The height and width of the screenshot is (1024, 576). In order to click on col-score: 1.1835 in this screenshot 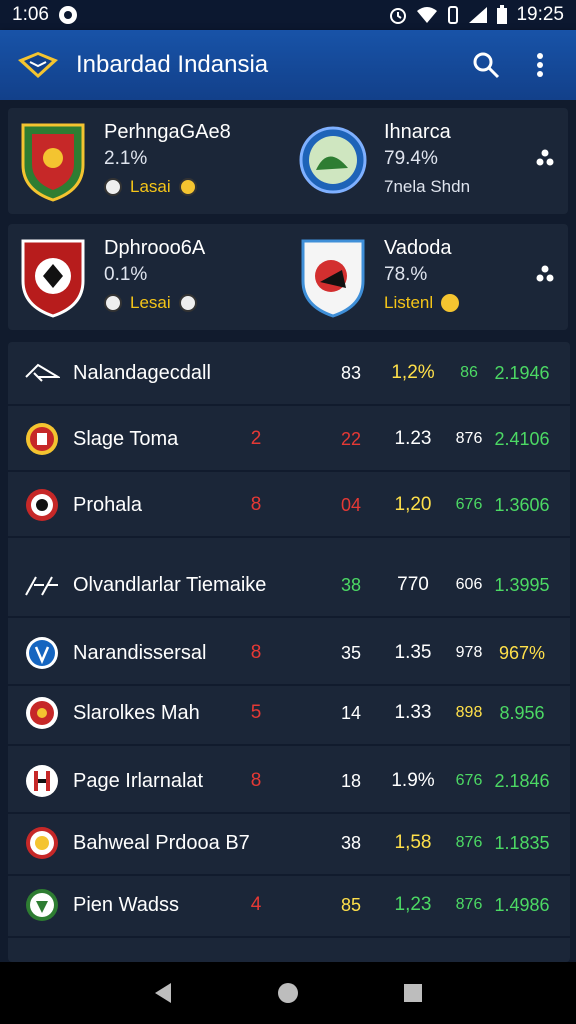, I will do `click(522, 842)`.